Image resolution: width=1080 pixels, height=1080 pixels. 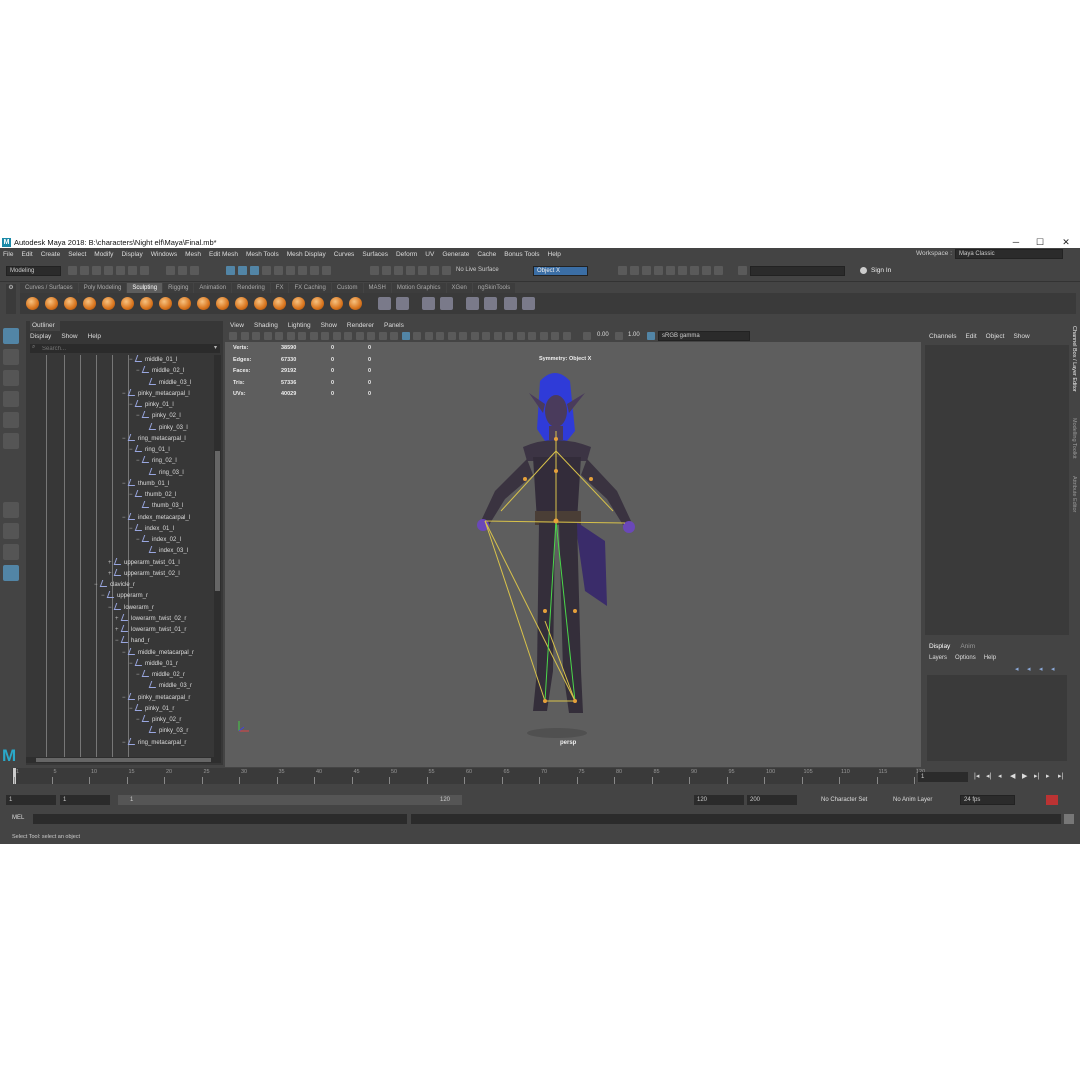 What do you see at coordinates (120, 551) in the screenshot?
I see `outliner-row: index_03_l` at bounding box center [120, 551].